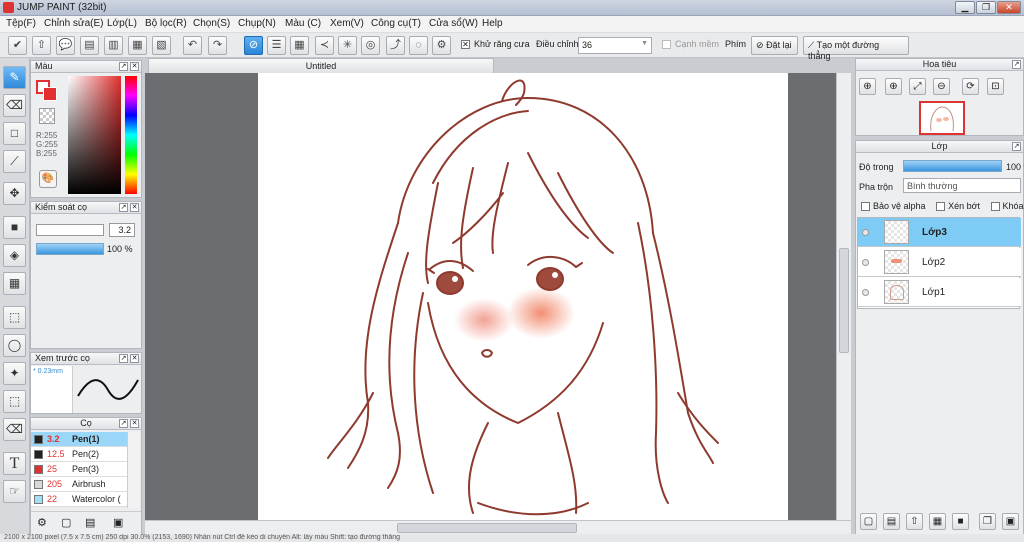 This screenshot has width=1024, height=542. Describe the element at coordinates (131, 135) in the screenshot. I see `hue-slider` at that location.